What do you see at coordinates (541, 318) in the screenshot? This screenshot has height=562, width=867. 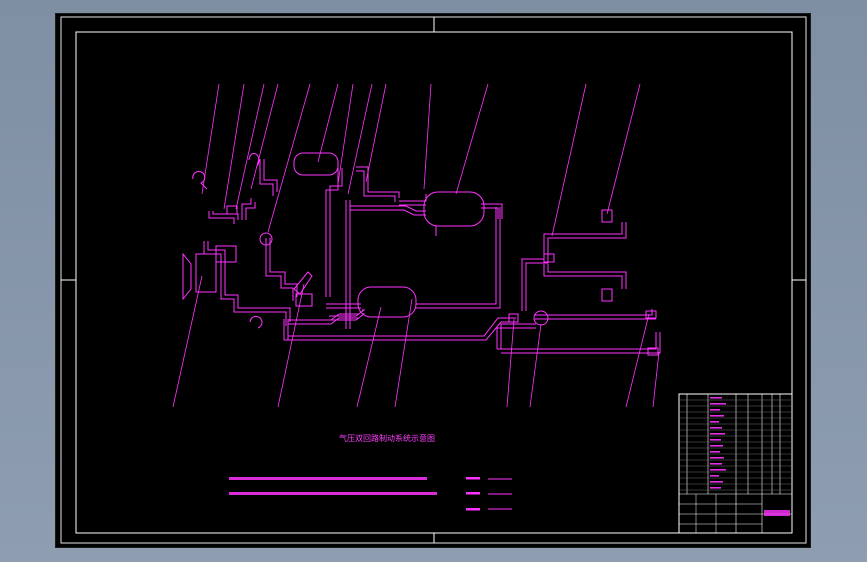 I see `quick-release-valve` at bounding box center [541, 318].